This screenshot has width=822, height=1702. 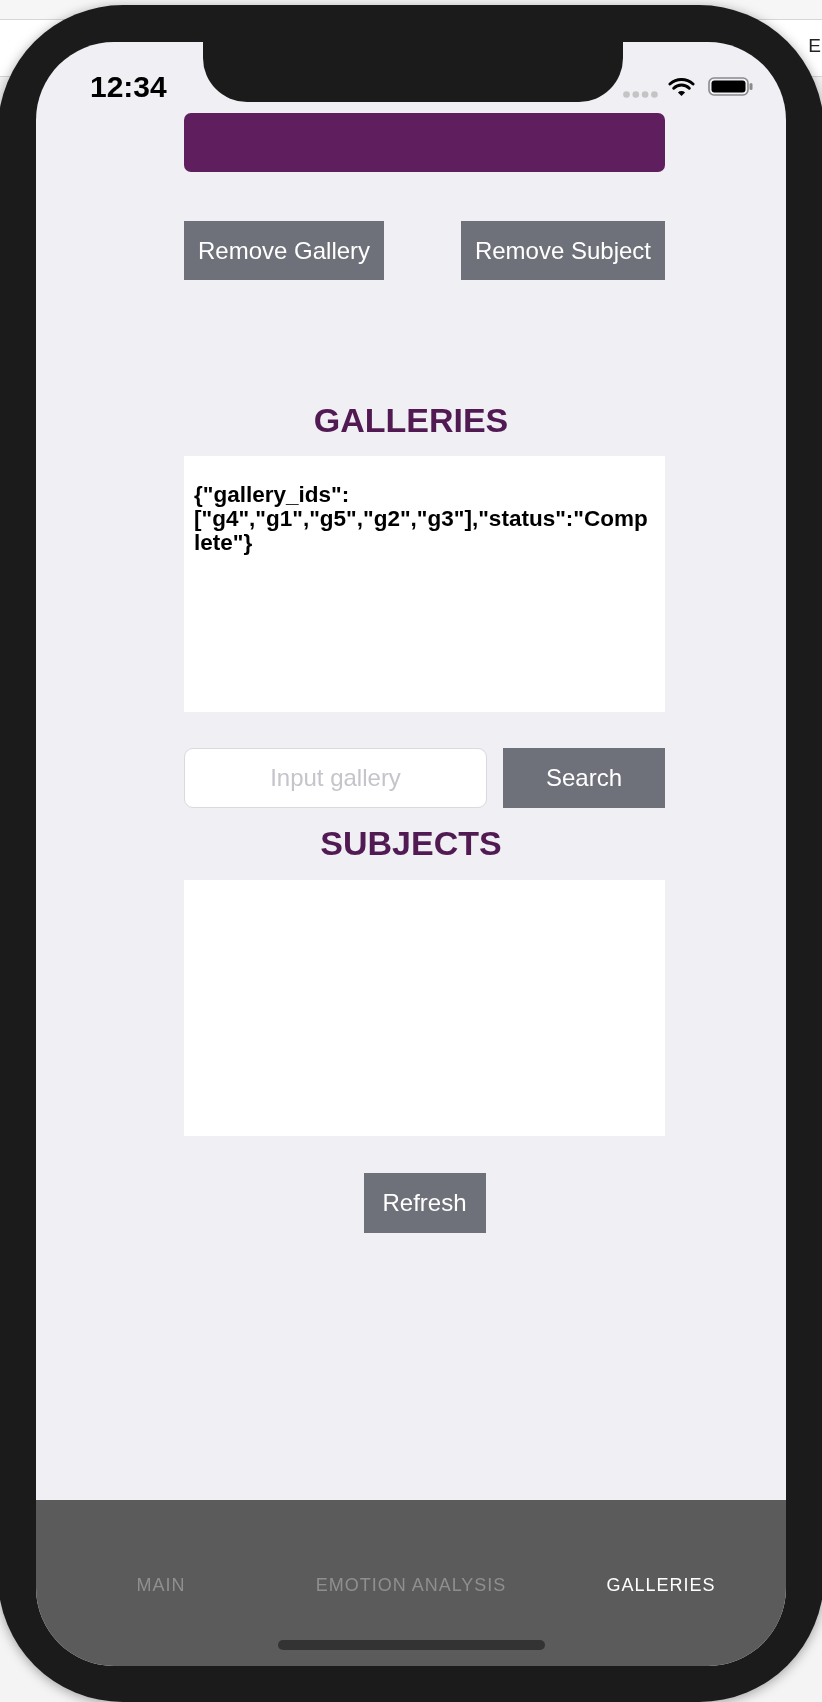 I want to click on refresh-button: Refresh, so click(x=424, y=1203).